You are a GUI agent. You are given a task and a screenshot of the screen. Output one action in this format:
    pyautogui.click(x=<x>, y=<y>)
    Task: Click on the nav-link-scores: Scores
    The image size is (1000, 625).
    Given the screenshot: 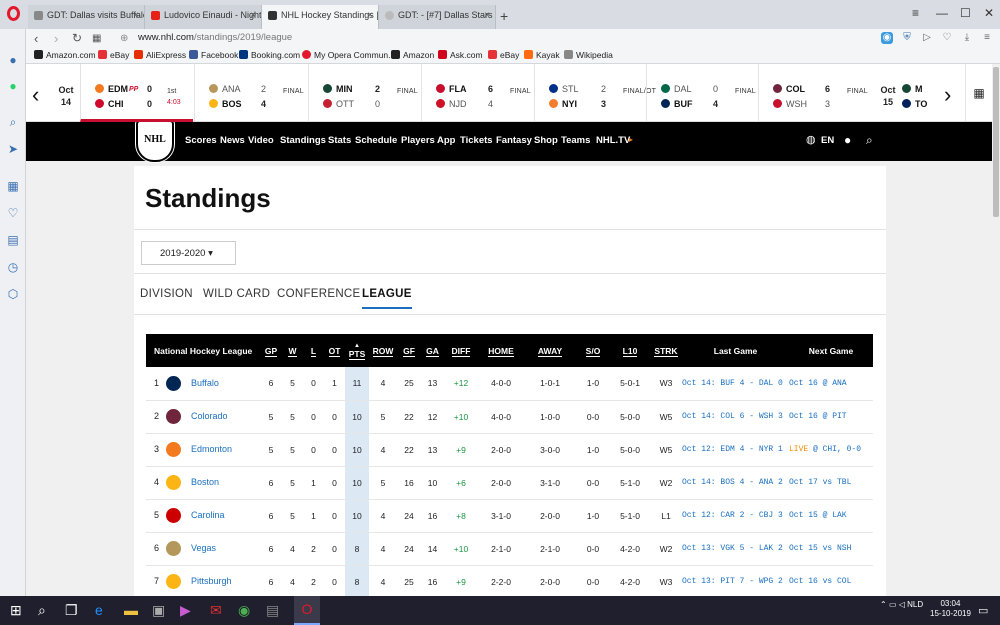 What is the action you would take?
    pyautogui.click(x=201, y=140)
    